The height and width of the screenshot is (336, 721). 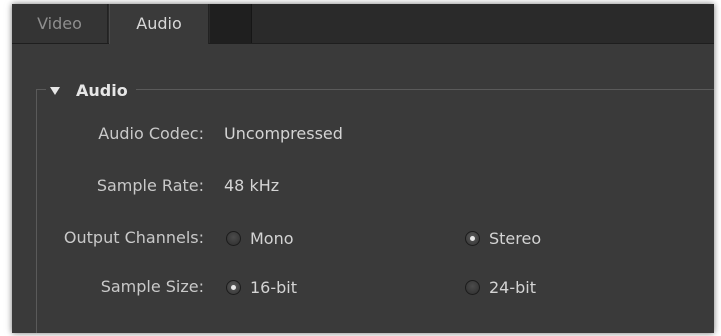 What do you see at coordinates (233, 287) in the screenshot?
I see `16bit-radio` at bounding box center [233, 287].